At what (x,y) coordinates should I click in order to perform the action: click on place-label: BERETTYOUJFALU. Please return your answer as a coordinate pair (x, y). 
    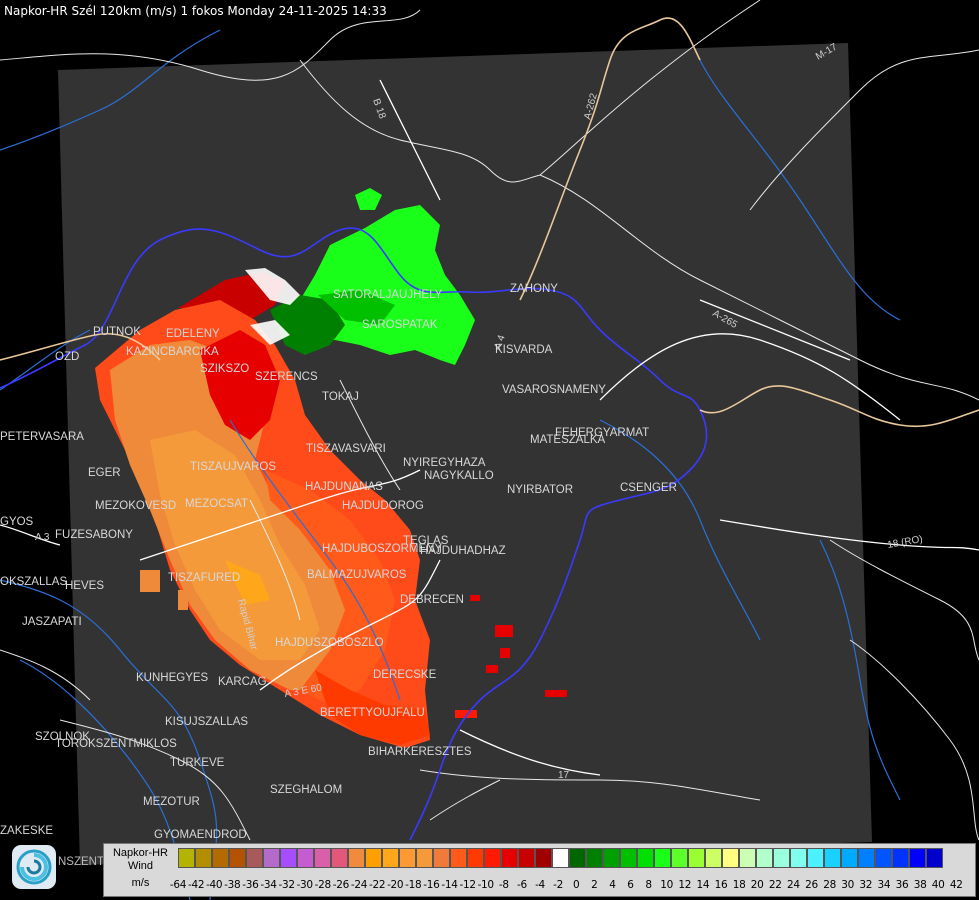
    Looking at the image, I should click on (372, 713).